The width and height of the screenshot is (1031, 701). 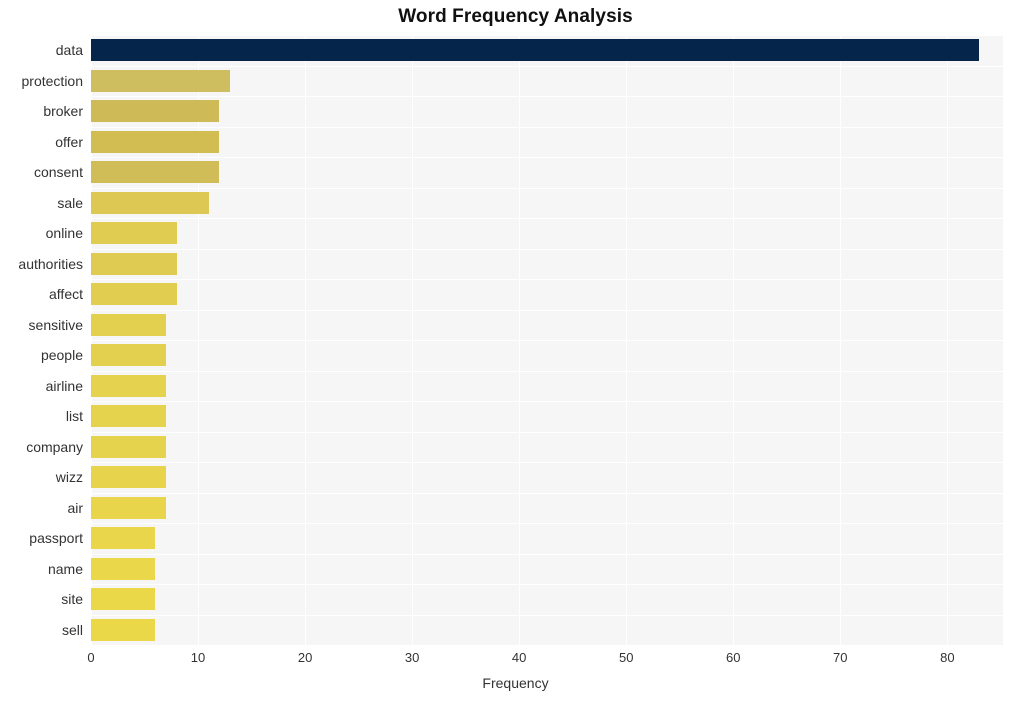 What do you see at coordinates (74, 416) in the screenshot?
I see `y-axis-tick-label: list` at bounding box center [74, 416].